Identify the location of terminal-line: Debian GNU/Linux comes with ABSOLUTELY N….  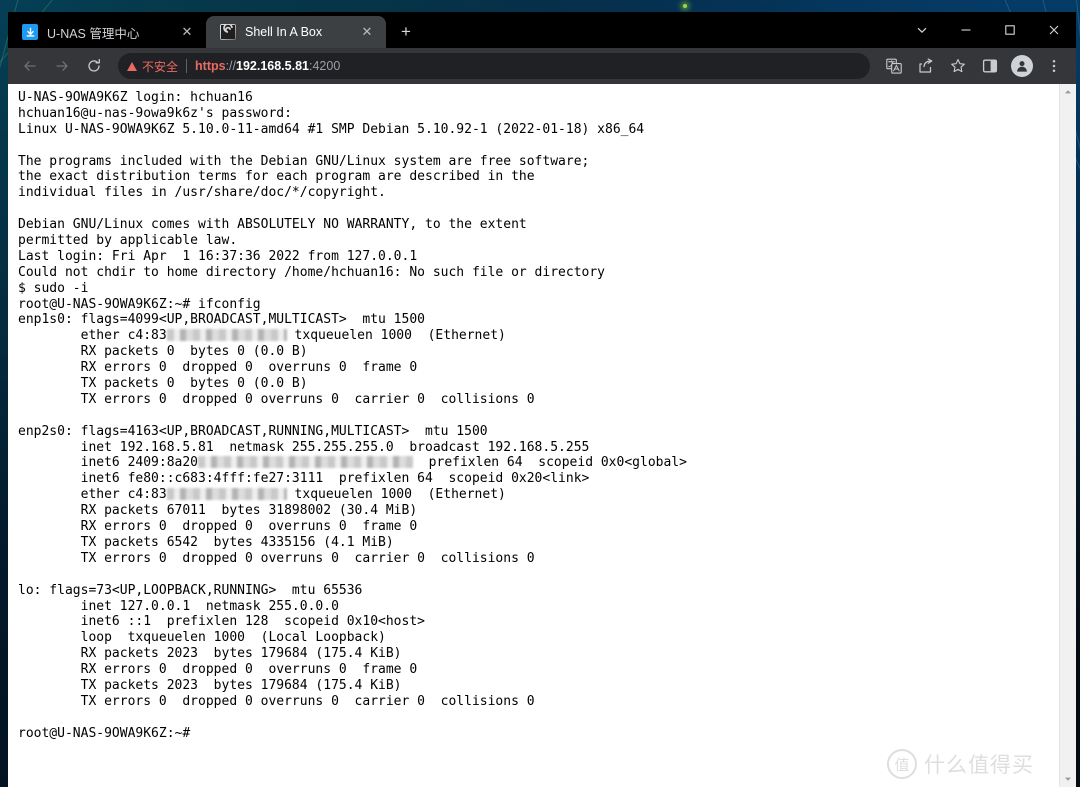
(272, 225).